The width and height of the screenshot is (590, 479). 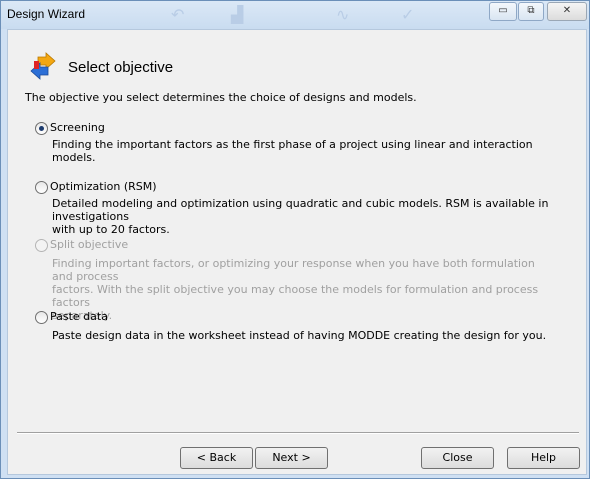 I want to click on minimize-button: ▭, so click(x=503, y=11).